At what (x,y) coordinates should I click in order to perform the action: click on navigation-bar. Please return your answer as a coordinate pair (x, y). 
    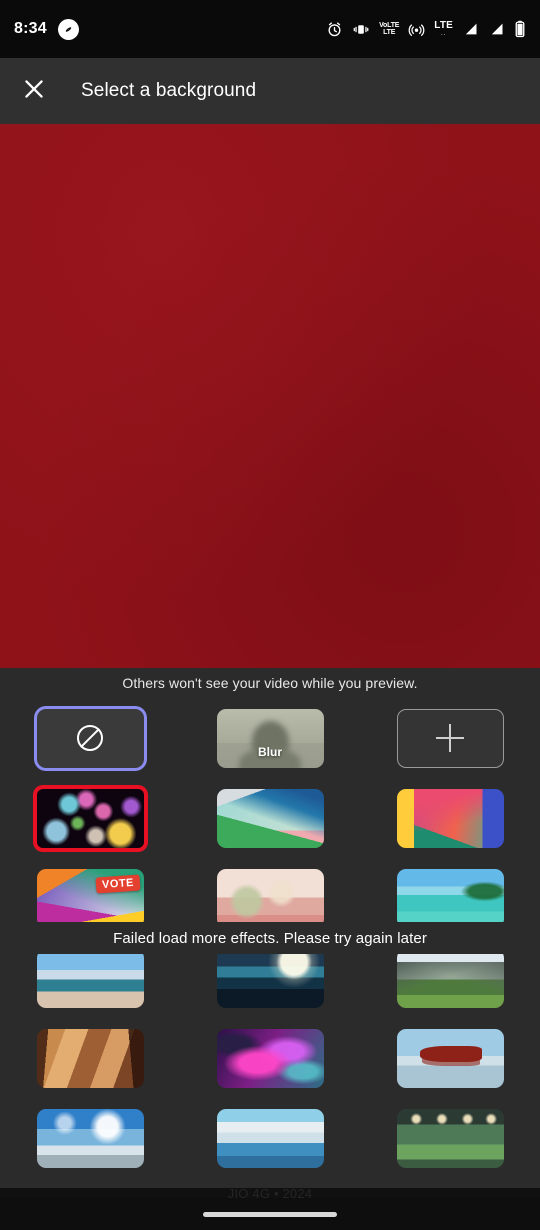
    Looking at the image, I should click on (270, 1214).